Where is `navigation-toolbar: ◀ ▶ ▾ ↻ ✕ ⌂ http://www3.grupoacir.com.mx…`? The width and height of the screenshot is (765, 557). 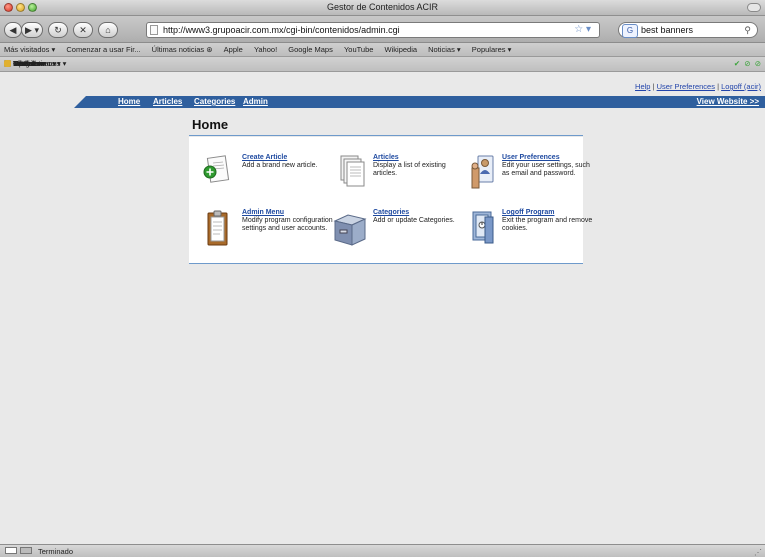 navigation-toolbar: ◀ ▶ ▾ ↻ ✕ ⌂ http://www3.grupoacir.com.mx… is located at coordinates (382, 29).